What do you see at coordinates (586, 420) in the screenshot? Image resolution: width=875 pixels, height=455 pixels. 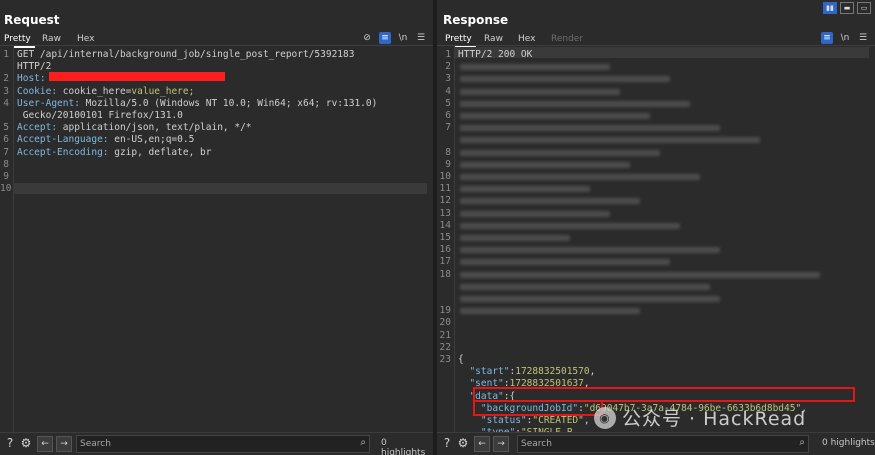 I see `code-text: ,` at bounding box center [586, 420].